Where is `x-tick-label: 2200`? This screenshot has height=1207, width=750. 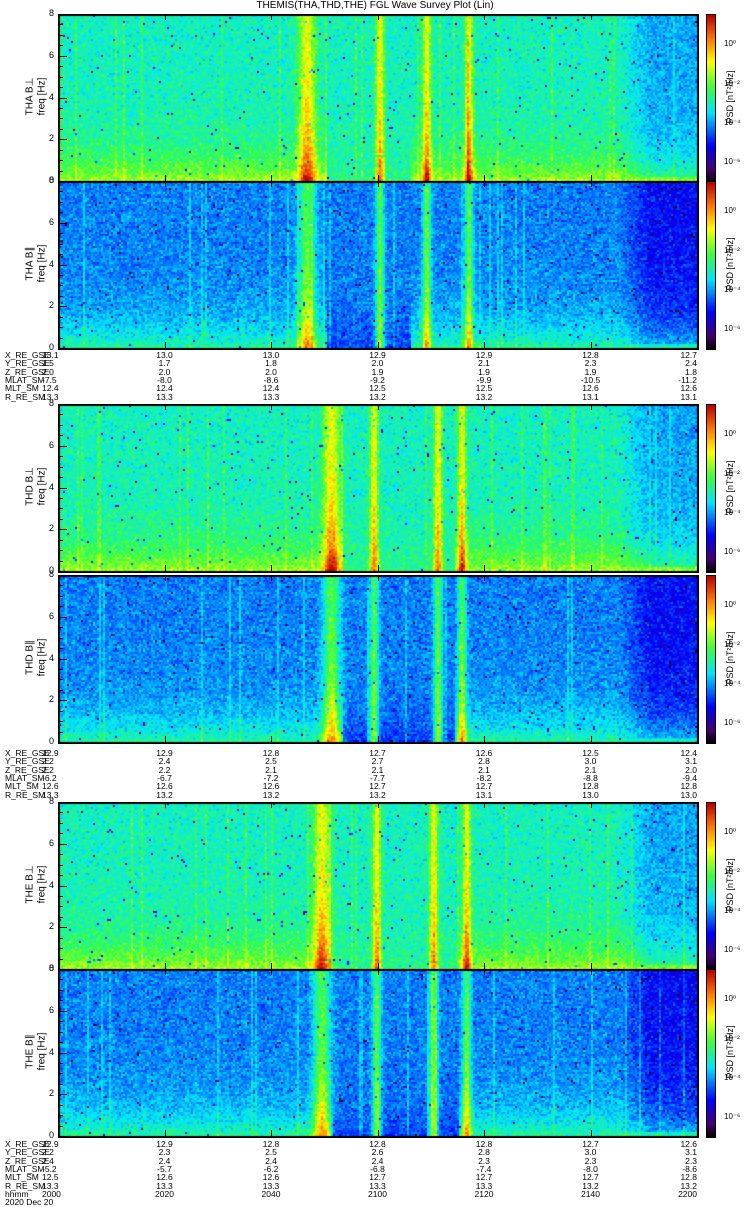 x-tick-label: 2200 is located at coordinates (687, 1193).